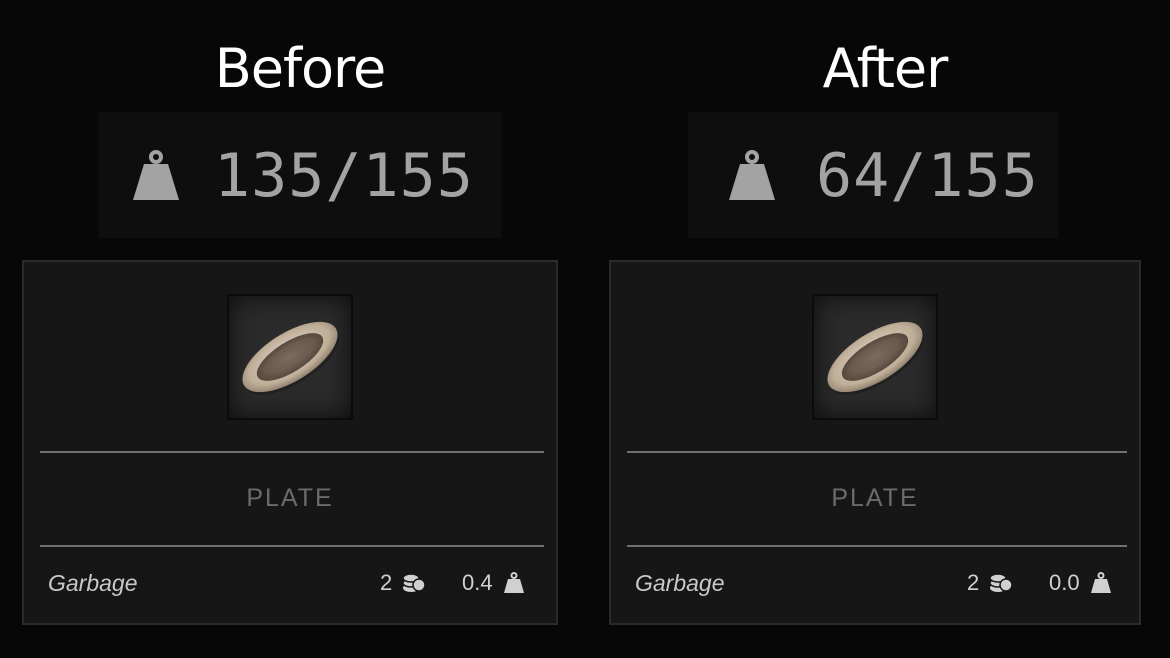 The height and width of the screenshot is (658, 1170). I want to click on before-heading: Before, so click(300, 68).